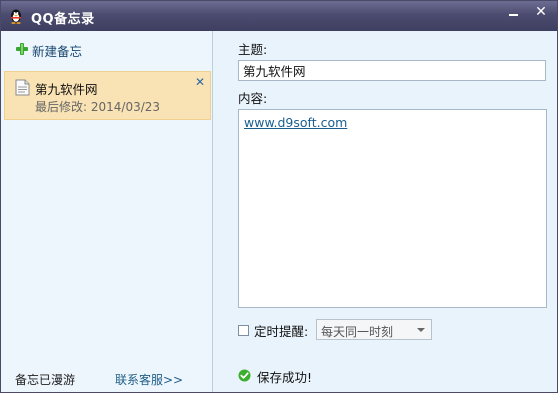  Describe the element at coordinates (244, 377) in the screenshot. I see `success-check-icon` at that location.